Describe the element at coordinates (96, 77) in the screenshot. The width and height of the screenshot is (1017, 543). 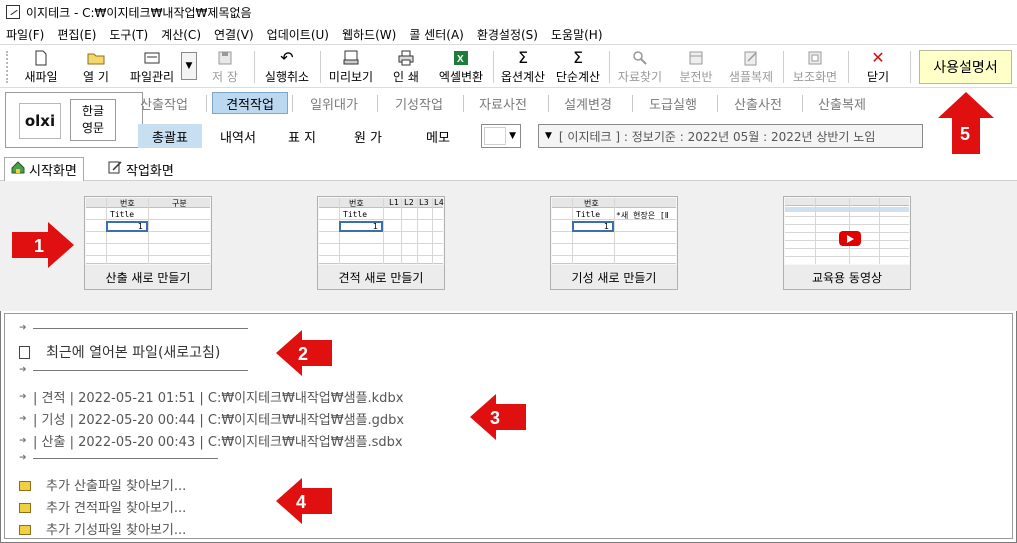
I see `open-label: 열 기` at that location.